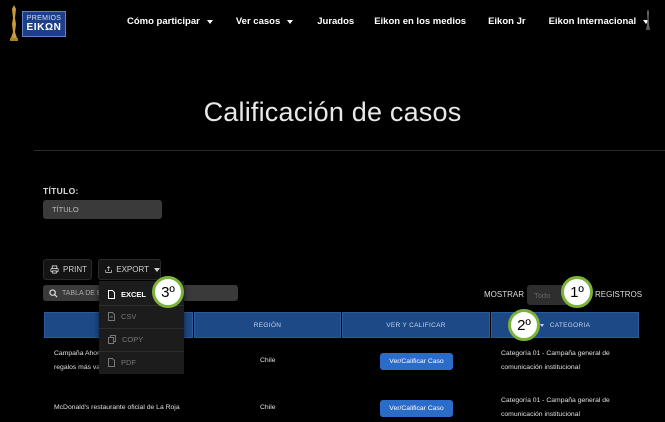 This screenshot has height=422, width=665. What do you see at coordinates (648, 20) in the screenshot?
I see `trophy-small-icon` at bounding box center [648, 20].